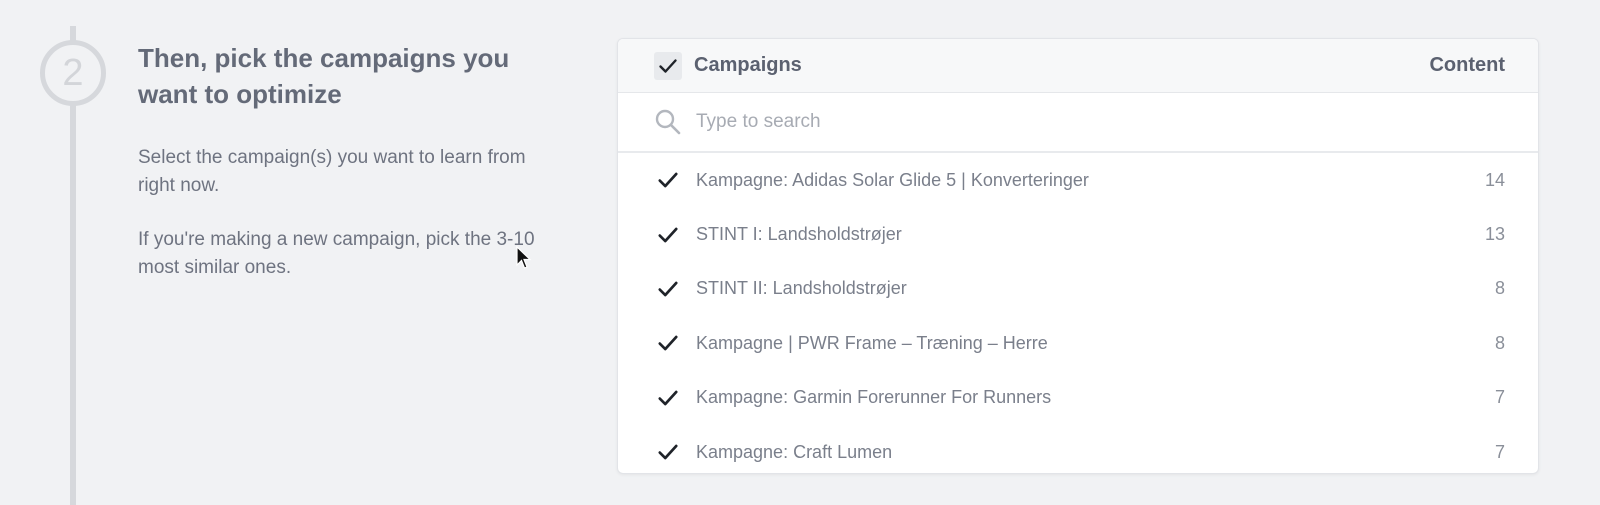 The height and width of the screenshot is (505, 1600). Describe the element at coordinates (1078, 449) in the screenshot. I see `campaign-row: Kampagne: Craft Lumen 7` at that location.